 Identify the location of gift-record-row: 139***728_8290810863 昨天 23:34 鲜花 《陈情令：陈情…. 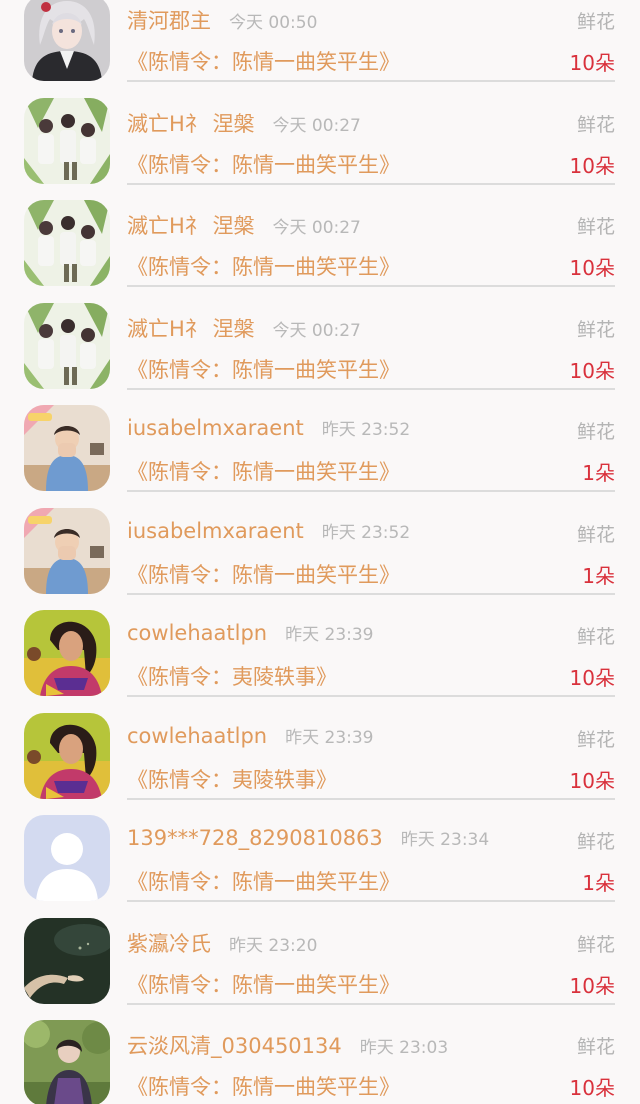
(320, 869).